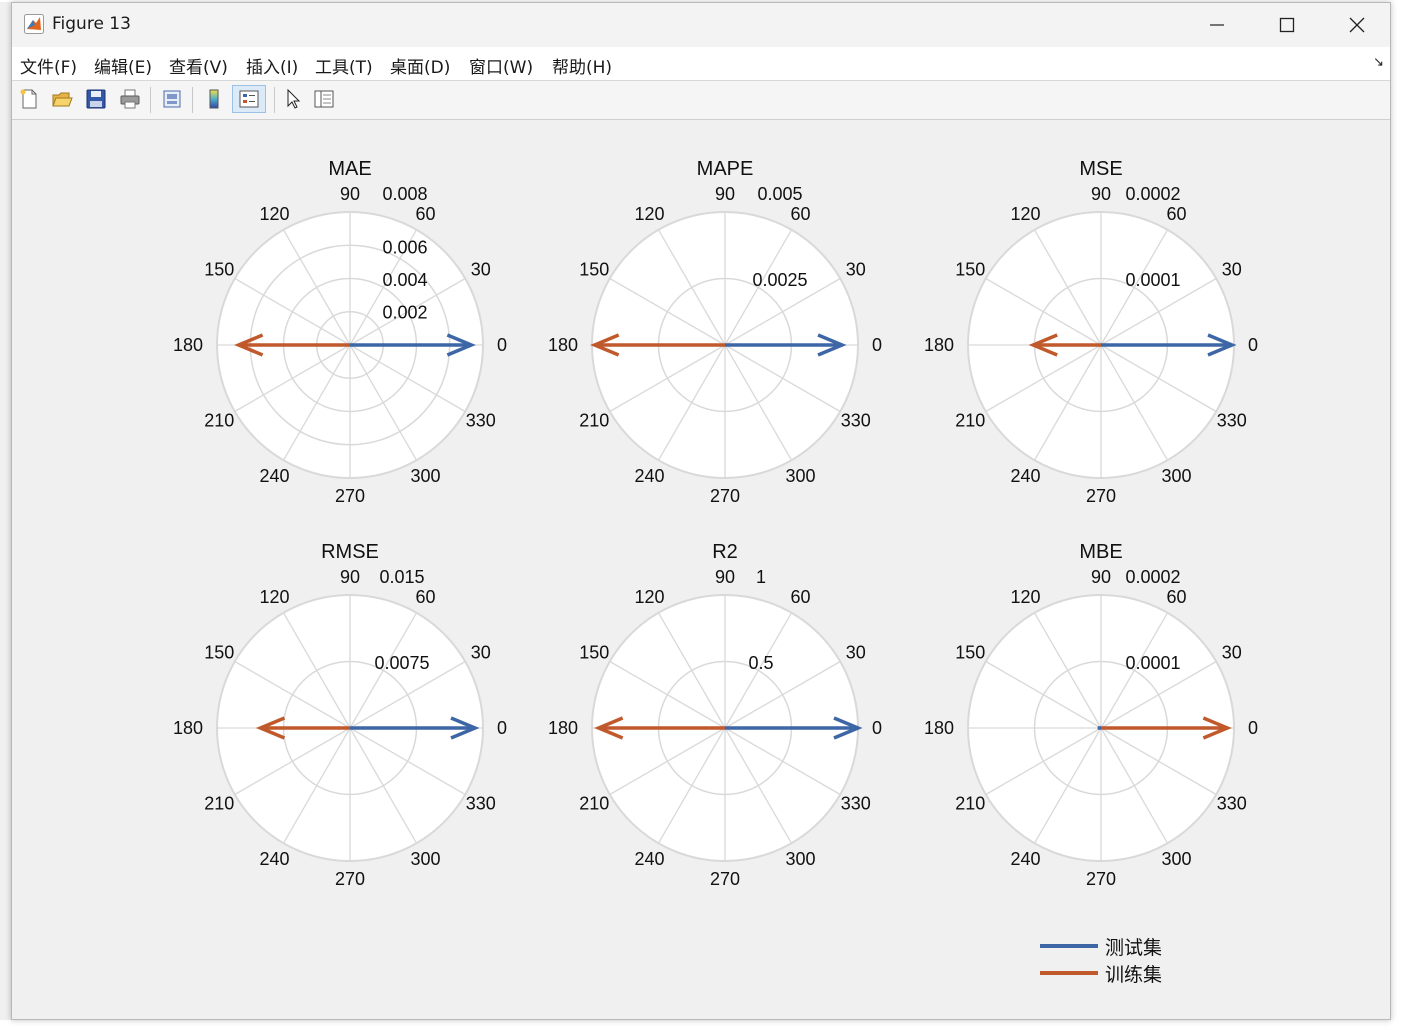 The width and height of the screenshot is (1401, 1030). What do you see at coordinates (701, 25) in the screenshot?
I see `title-bar: Figure 13` at bounding box center [701, 25].